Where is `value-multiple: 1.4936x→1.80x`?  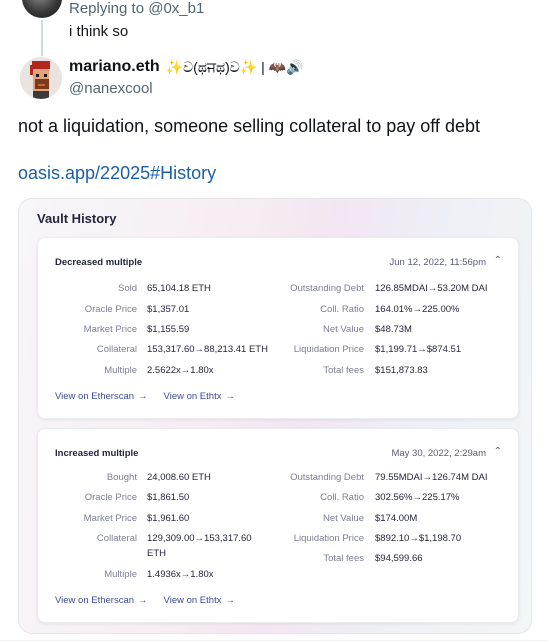
value-multiple: 1.4936x→1.80x is located at coordinates (180, 574).